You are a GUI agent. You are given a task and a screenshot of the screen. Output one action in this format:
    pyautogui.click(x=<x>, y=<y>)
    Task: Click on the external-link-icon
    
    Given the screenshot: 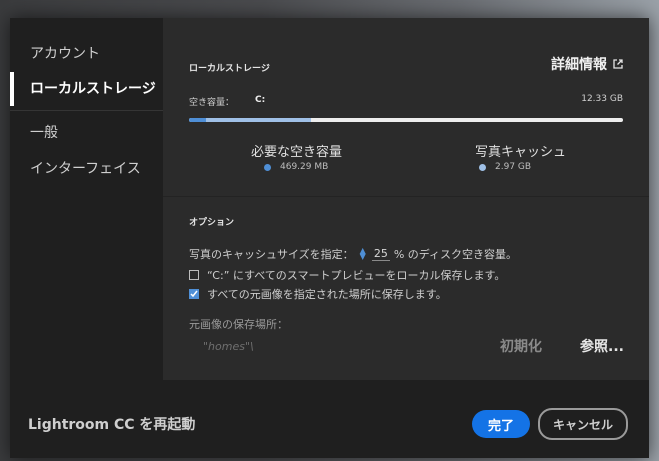 What is the action you would take?
    pyautogui.click(x=618, y=64)
    